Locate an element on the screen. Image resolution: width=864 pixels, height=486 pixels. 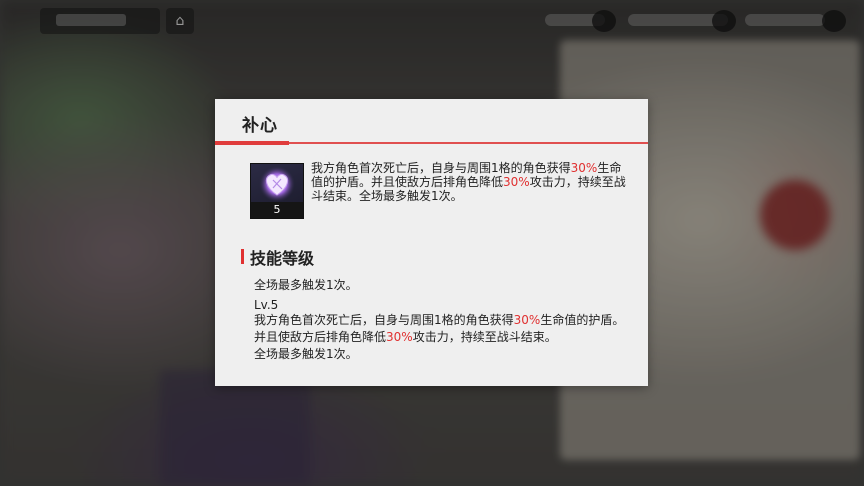
section-accent-bar is located at coordinates (242, 256).